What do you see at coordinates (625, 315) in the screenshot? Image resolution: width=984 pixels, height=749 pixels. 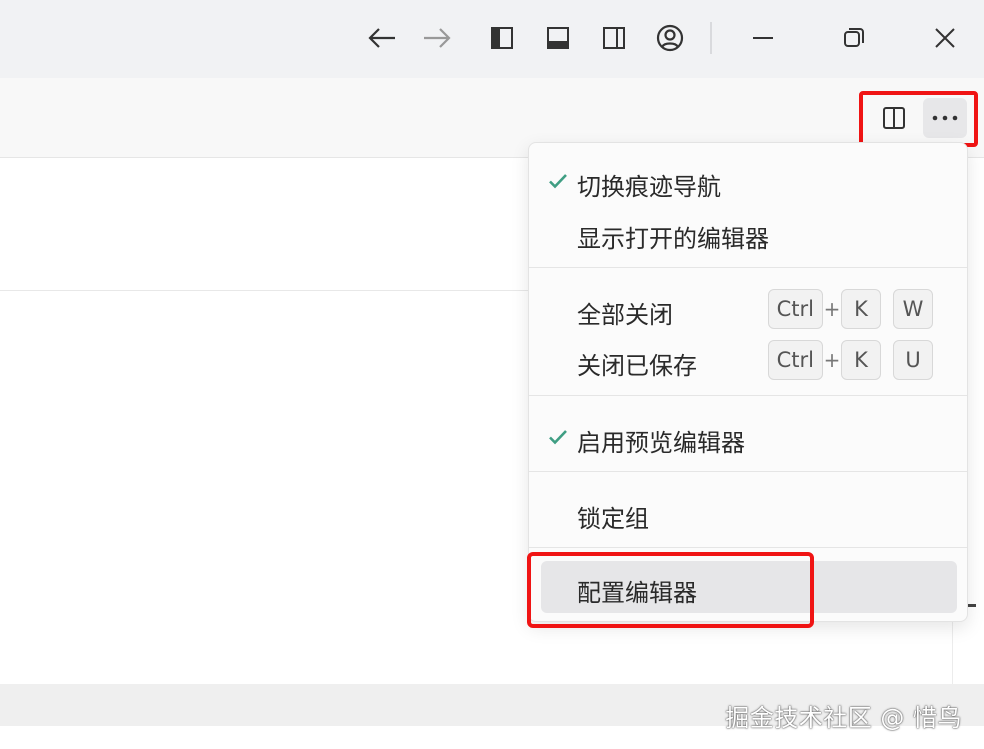 I see `menu-item-label: 全部关闭` at bounding box center [625, 315].